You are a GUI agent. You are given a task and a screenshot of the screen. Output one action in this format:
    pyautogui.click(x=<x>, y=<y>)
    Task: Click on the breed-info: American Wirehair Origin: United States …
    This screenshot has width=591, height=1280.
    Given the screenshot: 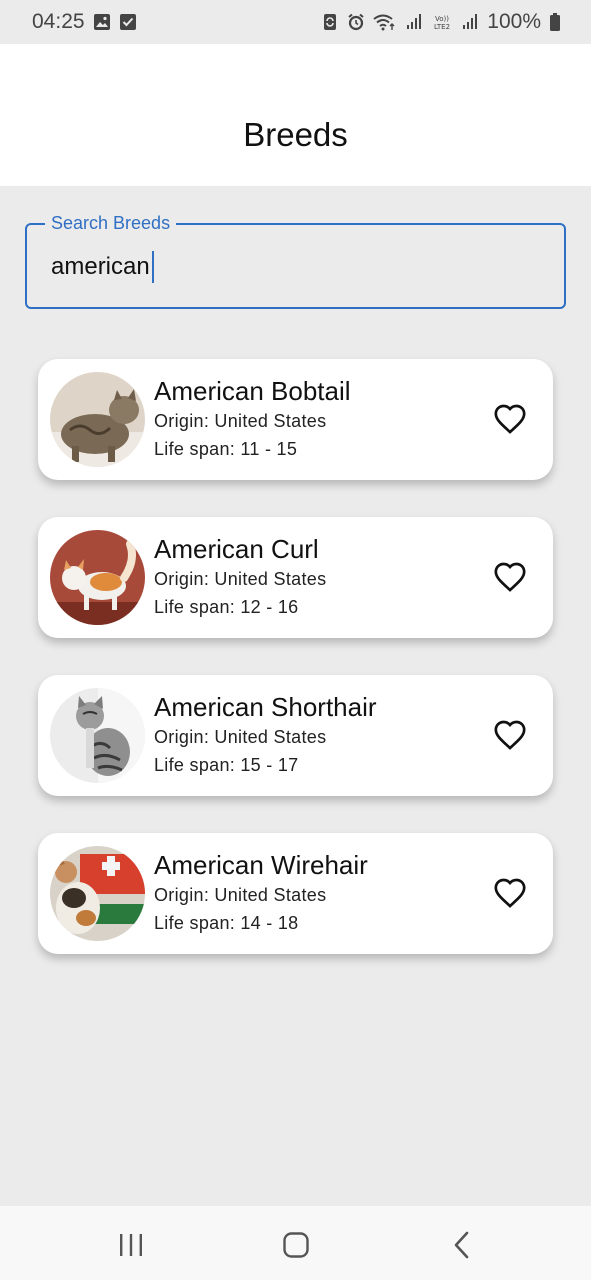 What is the action you would take?
    pyautogui.click(x=261, y=893)
    